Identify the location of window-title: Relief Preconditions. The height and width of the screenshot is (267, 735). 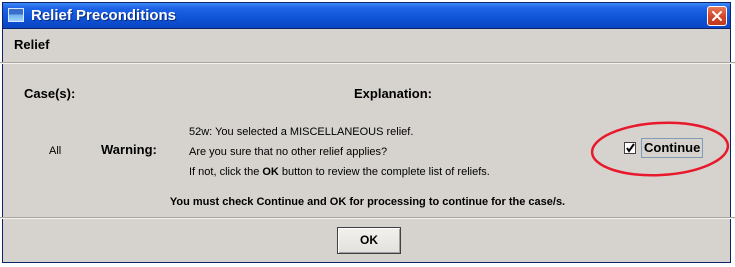
(104, 15).